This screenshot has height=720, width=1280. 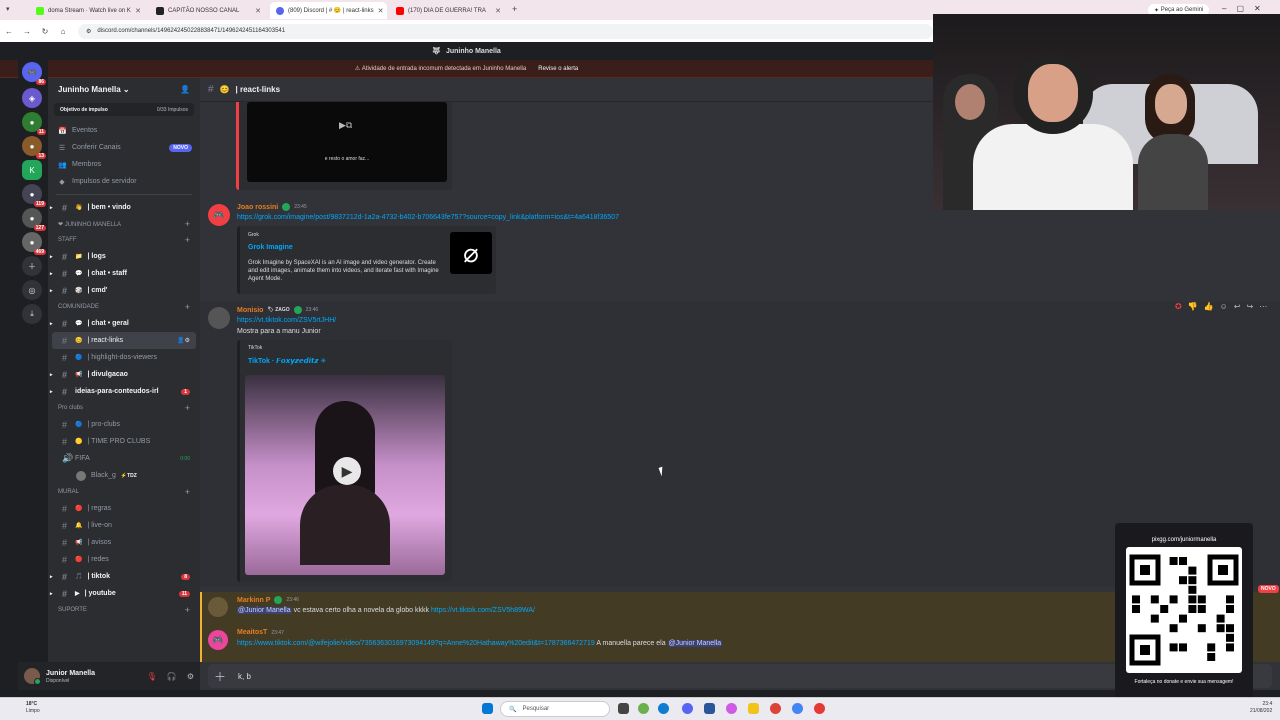 What do you see at coordinates (687, 708) in the screenshot?
I see `discord-icon` at bounding box center [687, 708].